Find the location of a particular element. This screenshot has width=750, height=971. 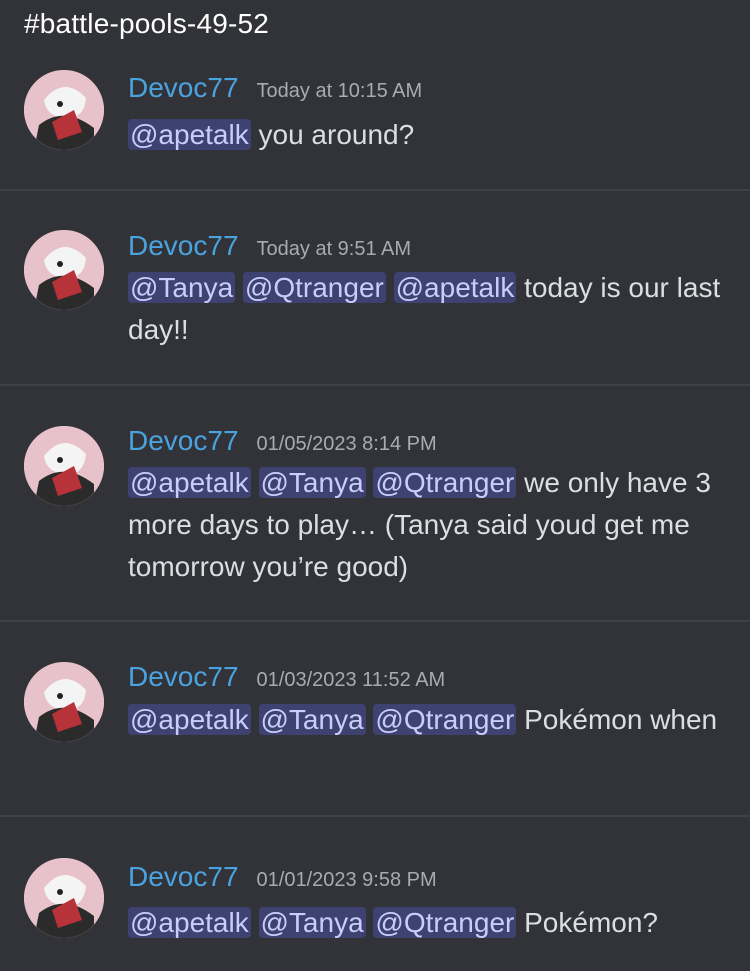

message-content: @apetalk @Tanya @Qtranger Pokémon when is located at coordinates (428, 720).